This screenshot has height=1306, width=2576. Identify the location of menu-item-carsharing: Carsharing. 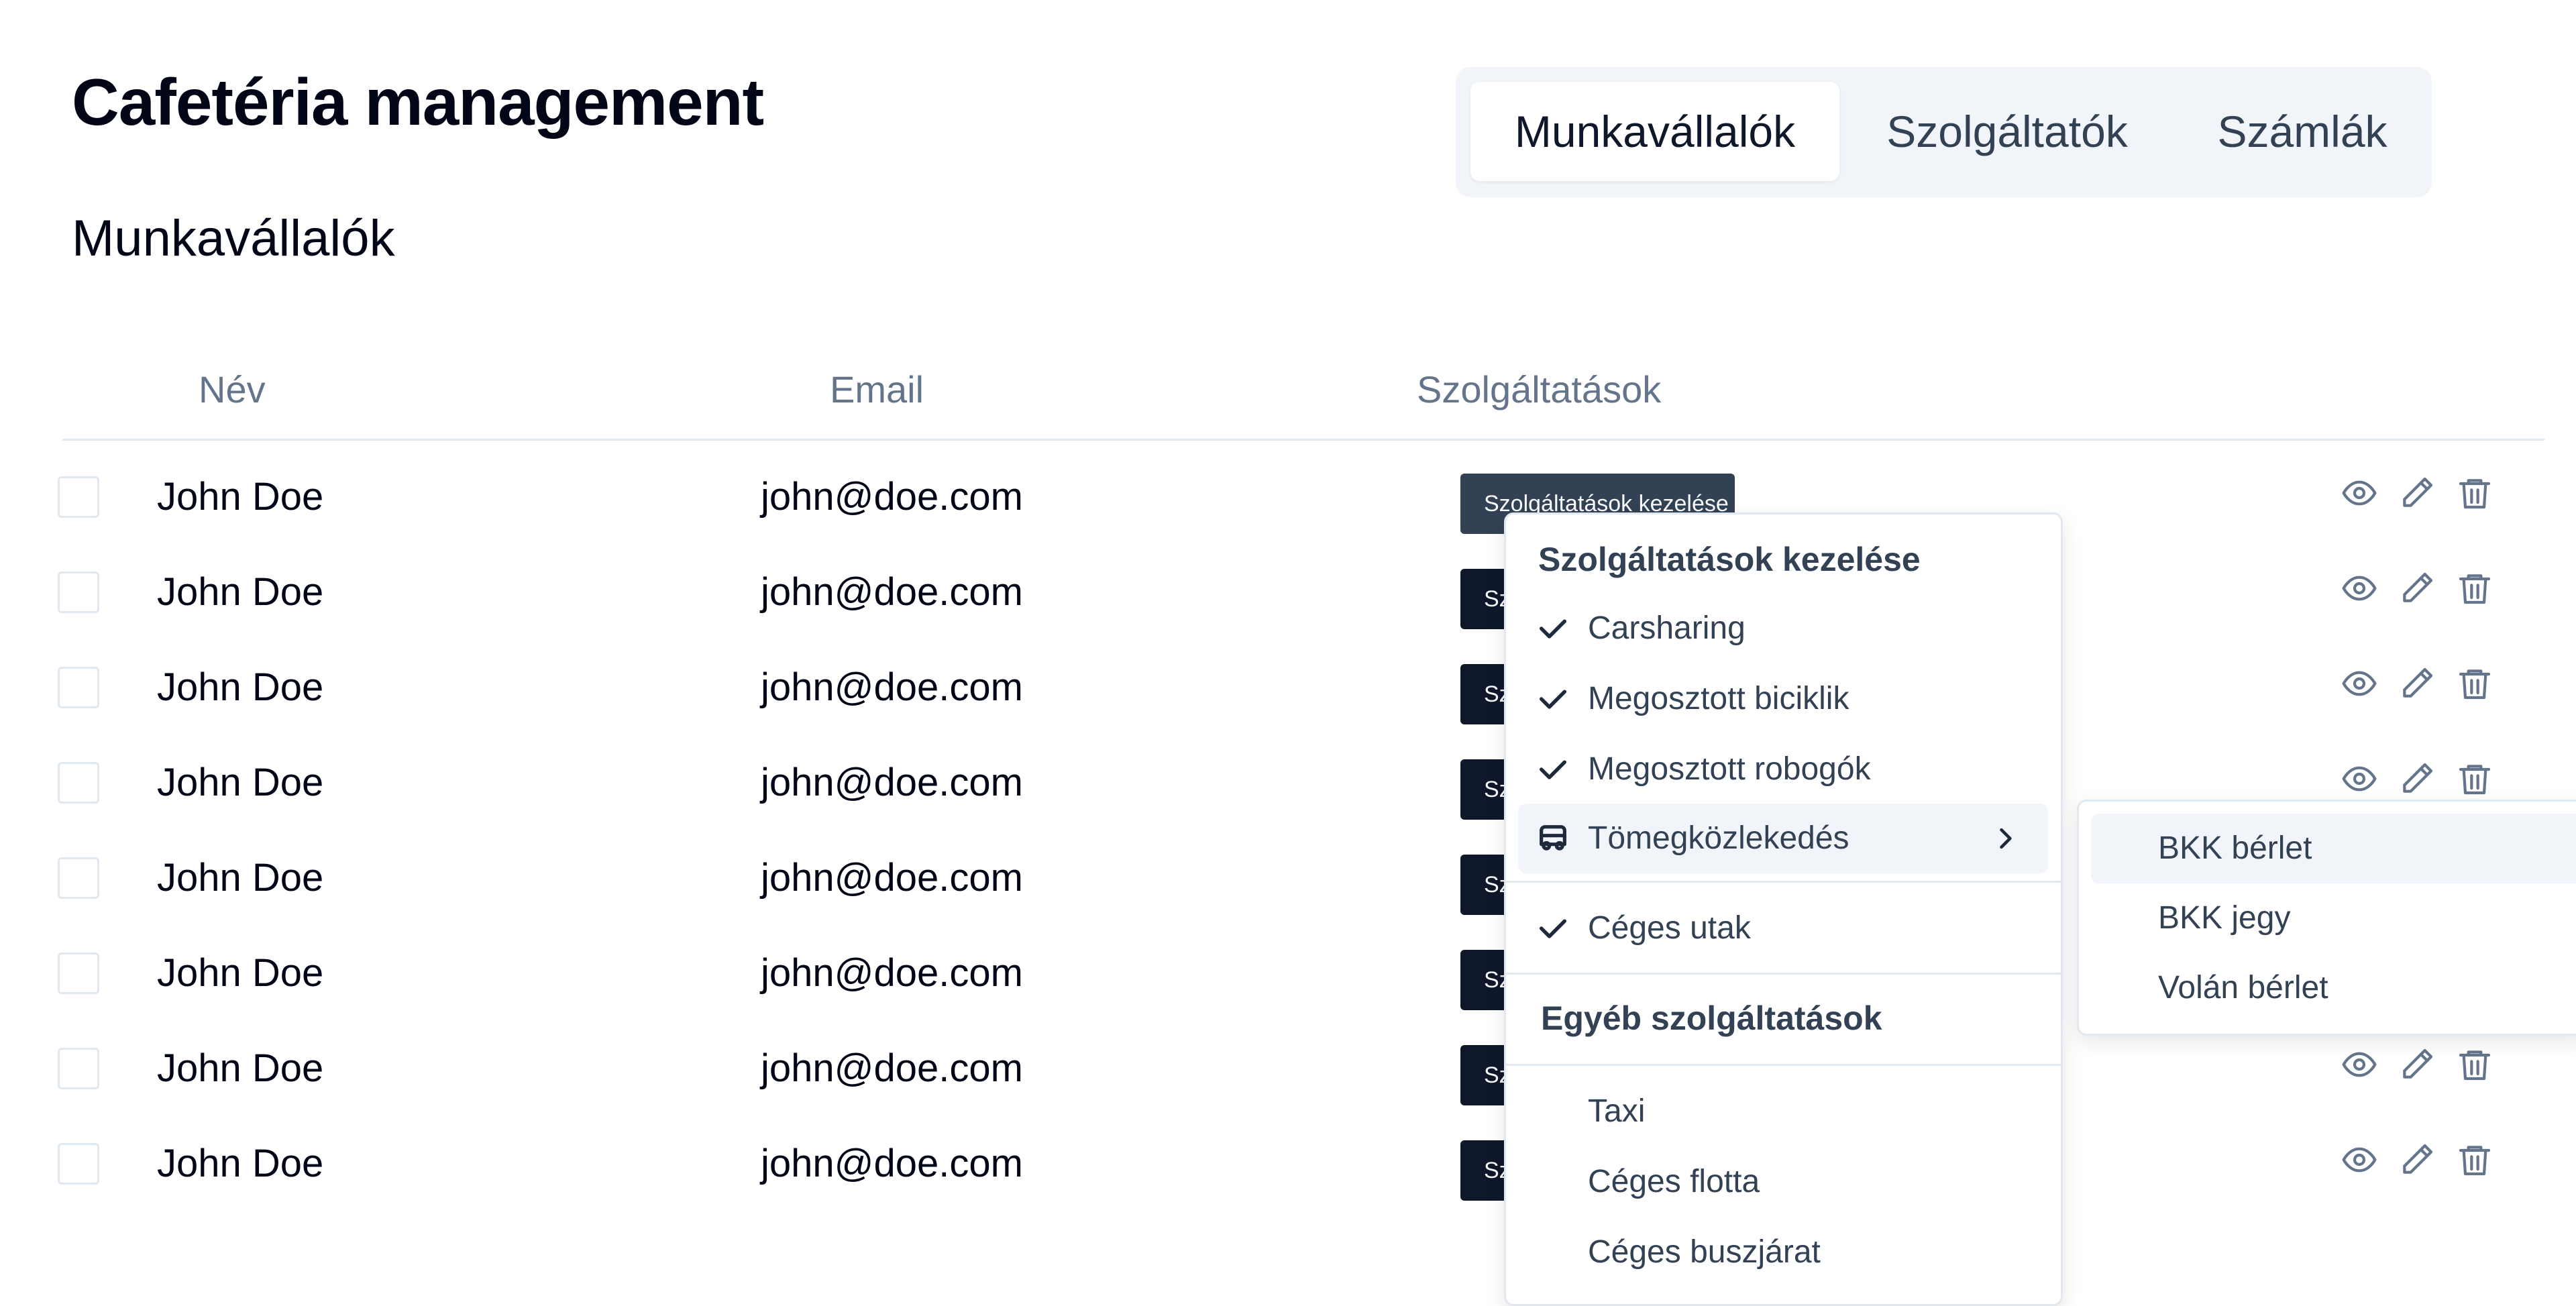
(1783, 628).